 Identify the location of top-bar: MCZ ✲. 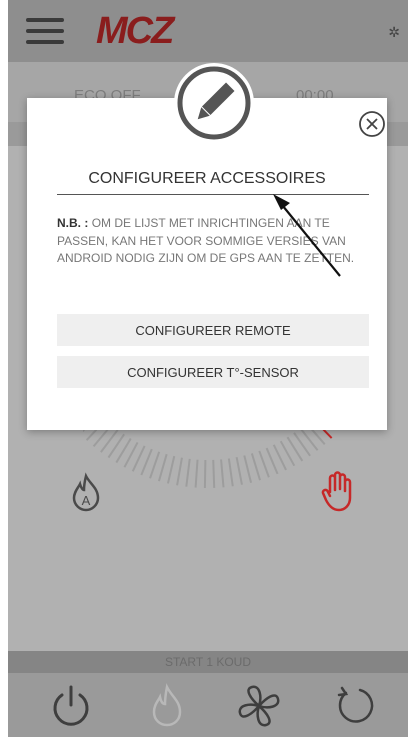
(208, 31).